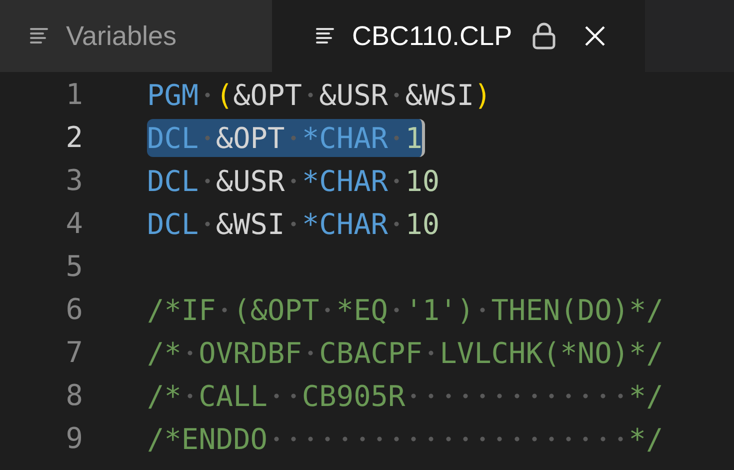  Describe the element at coordinates (73, 95) in the screenshot. I see `line-number: 1` at that location.